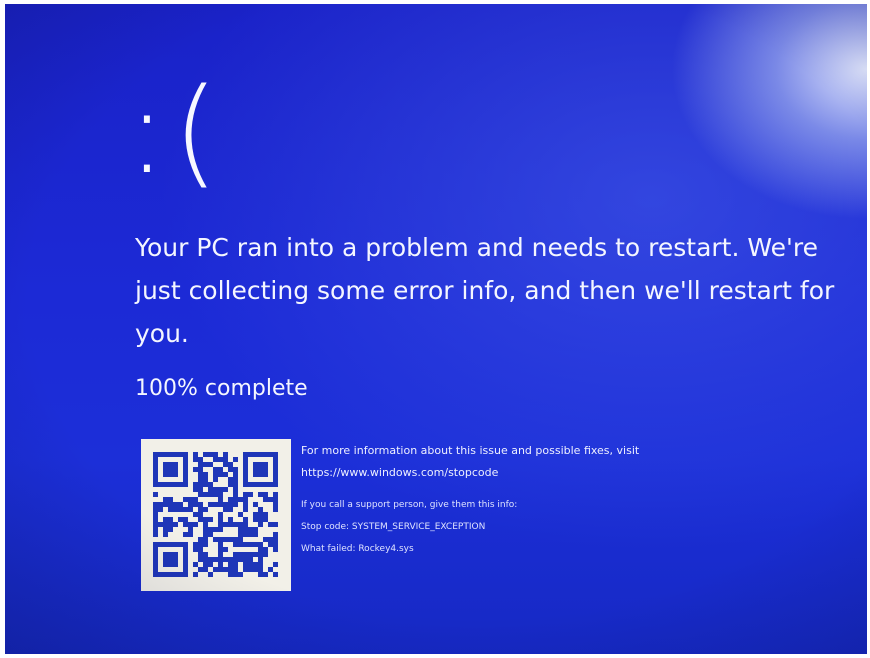 The height and width of the screenshot is (658, 870). What do you see at coordinates (216, 515) in the screenshot?
I see `qr-code-icon` at bounding box center [216, 515].